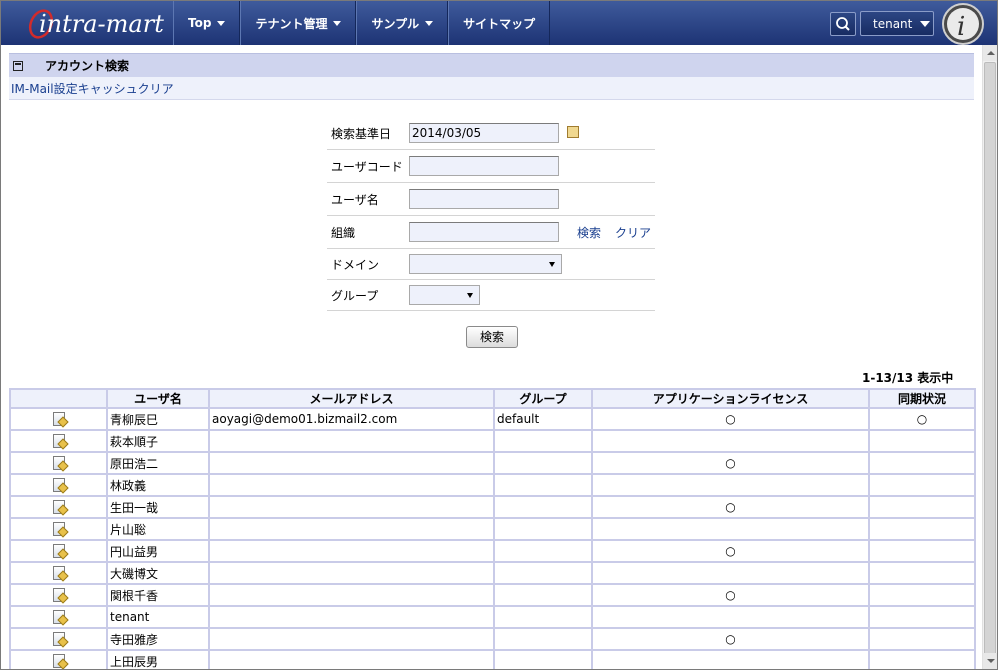  What do you see at coordinates (158, 595) in the screenshot?
I see `user-name-cell: 関根千香` at bounding box center [158, 595].